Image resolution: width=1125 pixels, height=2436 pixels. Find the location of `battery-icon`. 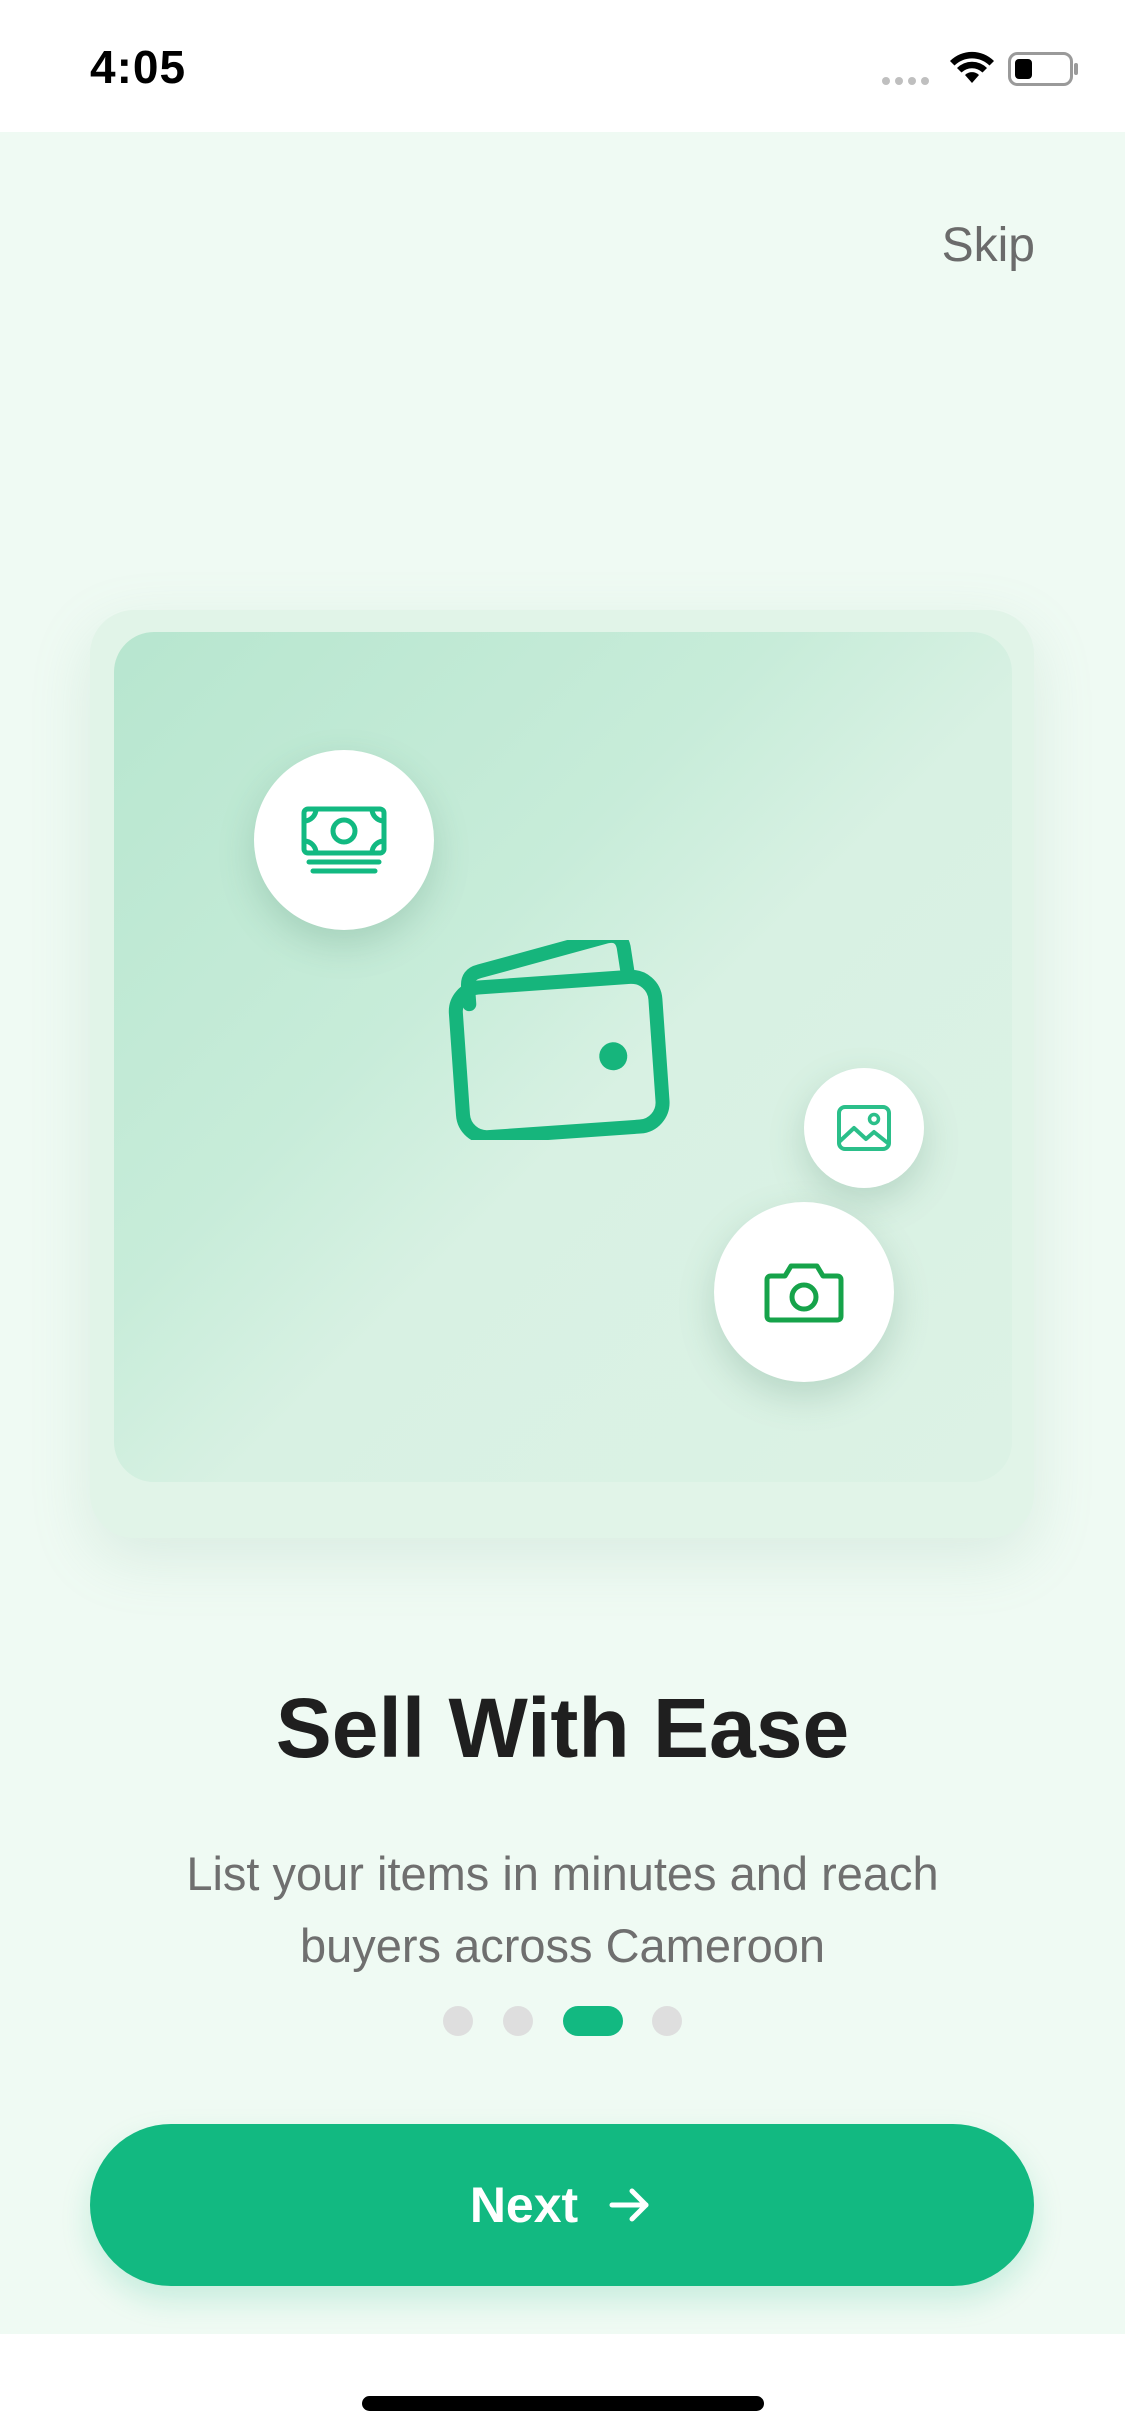

battery-icon is located at coordinates (1043, 69).